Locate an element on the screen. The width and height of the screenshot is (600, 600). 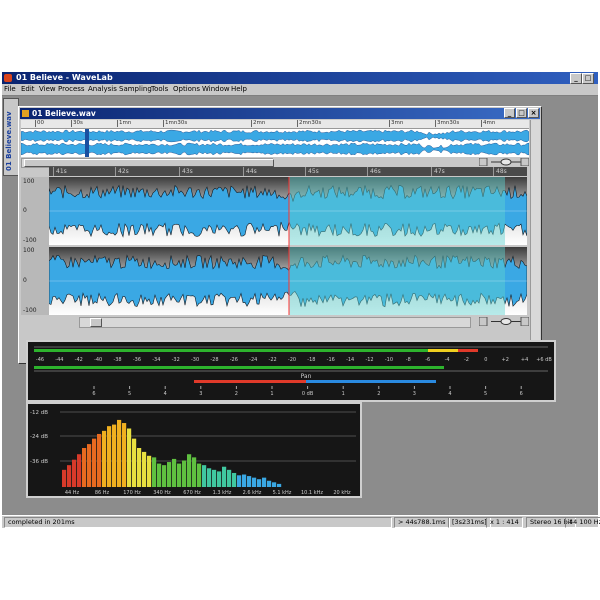
db-tick: -10 is located at coordinates (389, 360).